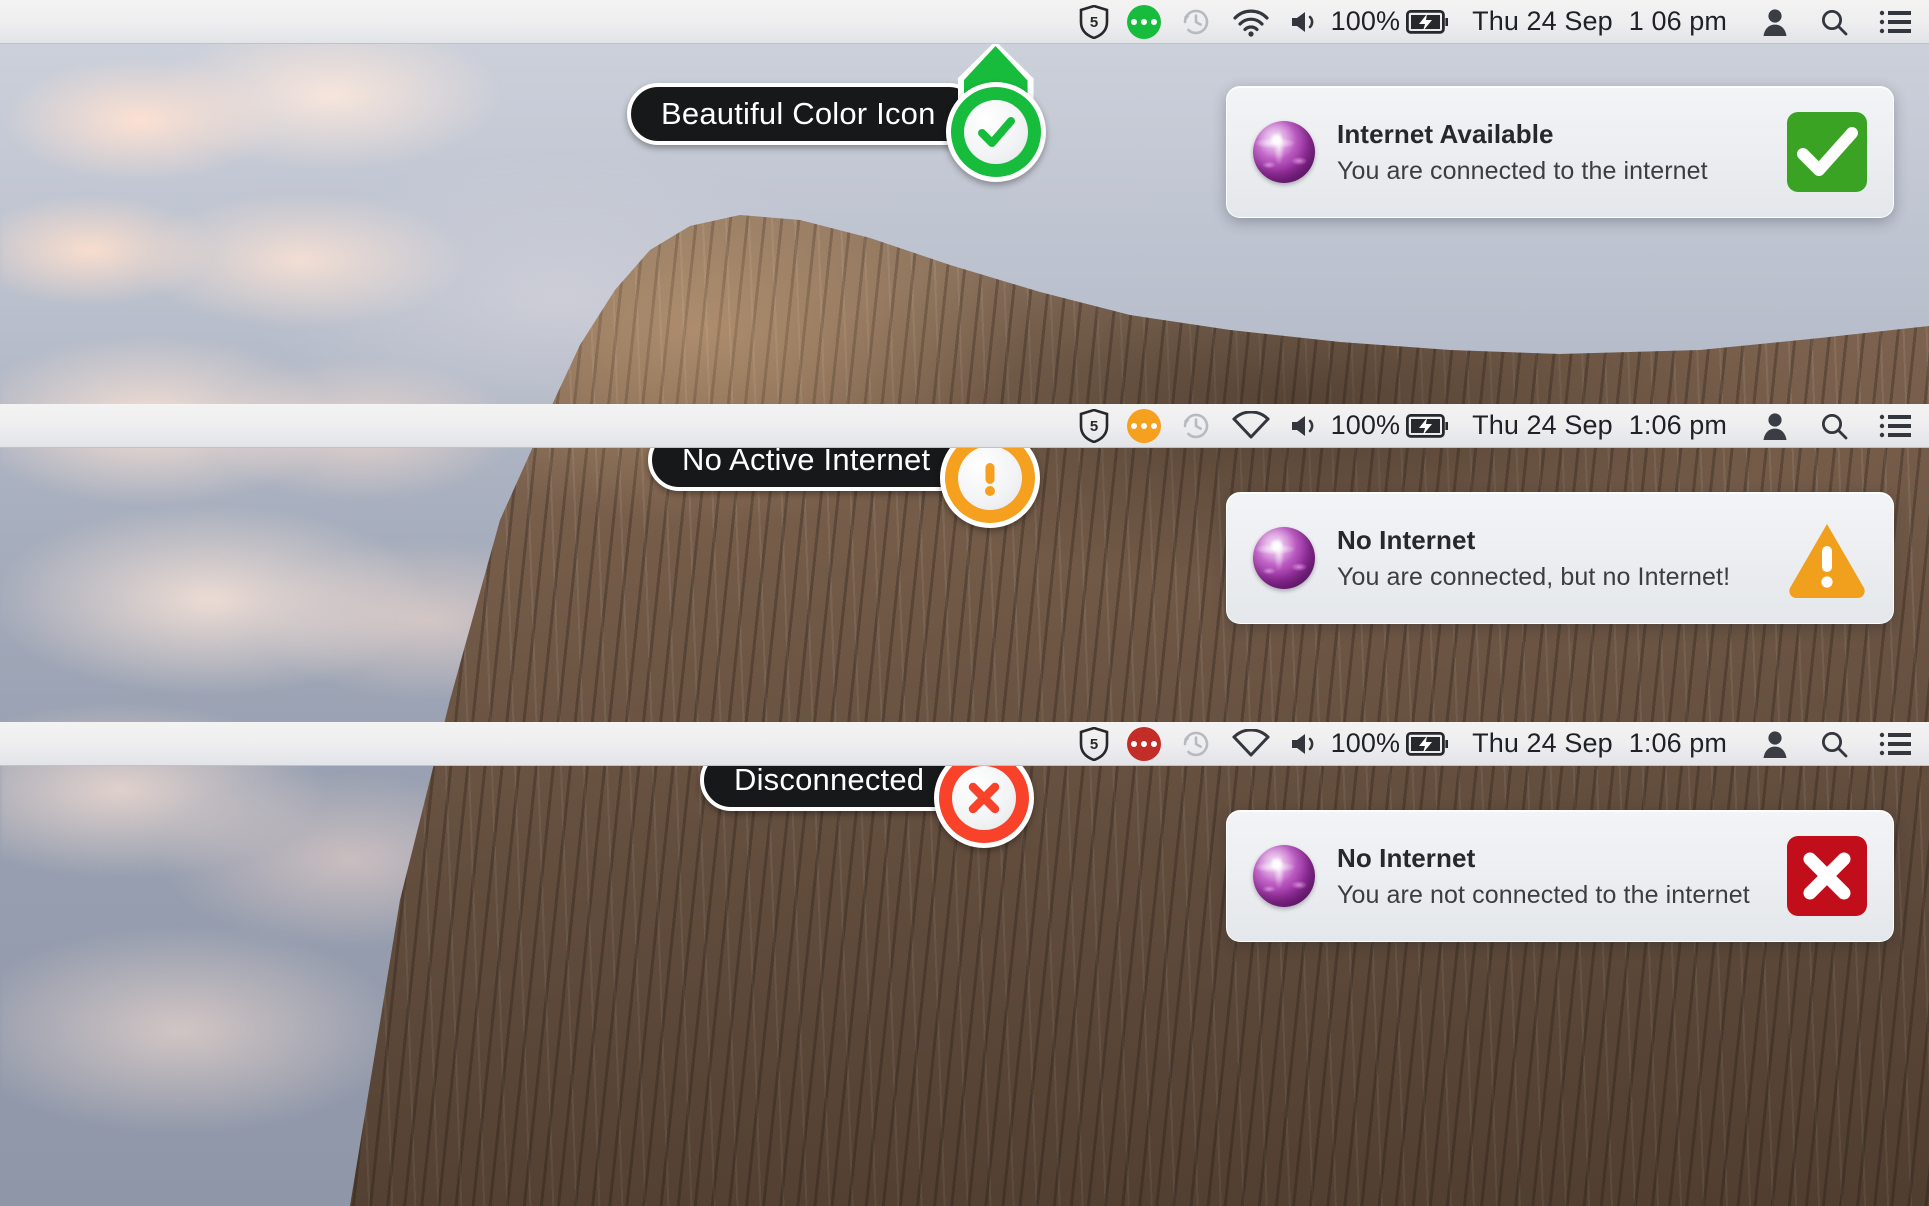 The height and width of the screenshot is (1206, 1929). I want to click on menu-bar-no-active-internet: 5 100% Thu 24 Sep 1:06 pm, so click(964, 426).